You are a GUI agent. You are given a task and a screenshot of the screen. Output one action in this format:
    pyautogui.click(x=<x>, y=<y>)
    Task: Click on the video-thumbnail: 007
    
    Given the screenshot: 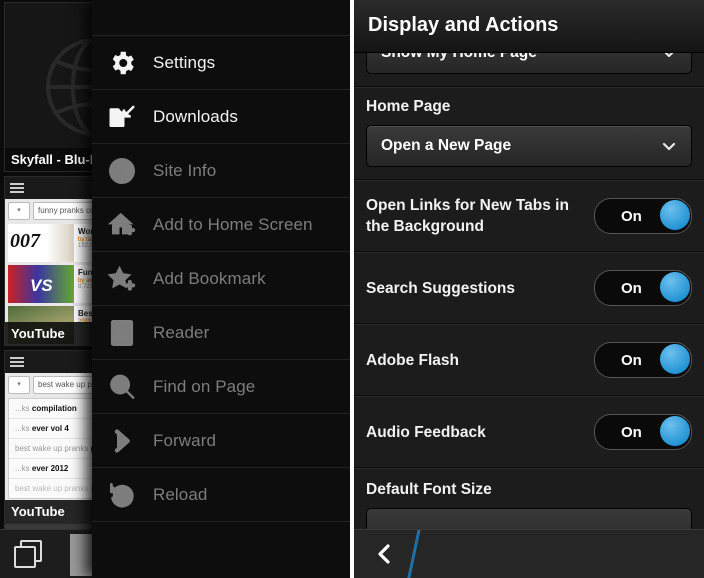 What is the action you would take?
    pyautogui.click(x=41, y=243)
    